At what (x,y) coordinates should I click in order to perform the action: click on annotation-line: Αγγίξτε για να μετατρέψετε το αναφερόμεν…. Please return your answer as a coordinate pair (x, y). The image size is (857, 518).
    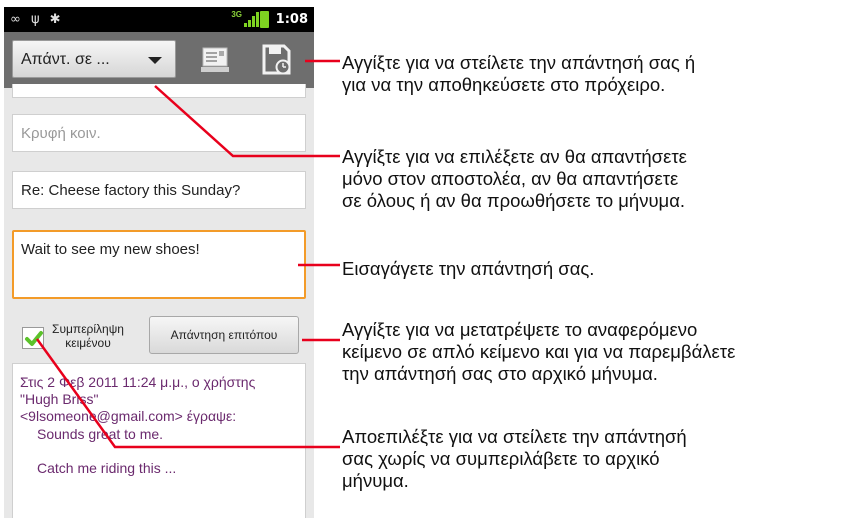
    Looking at the image, I should click on (520, 329).